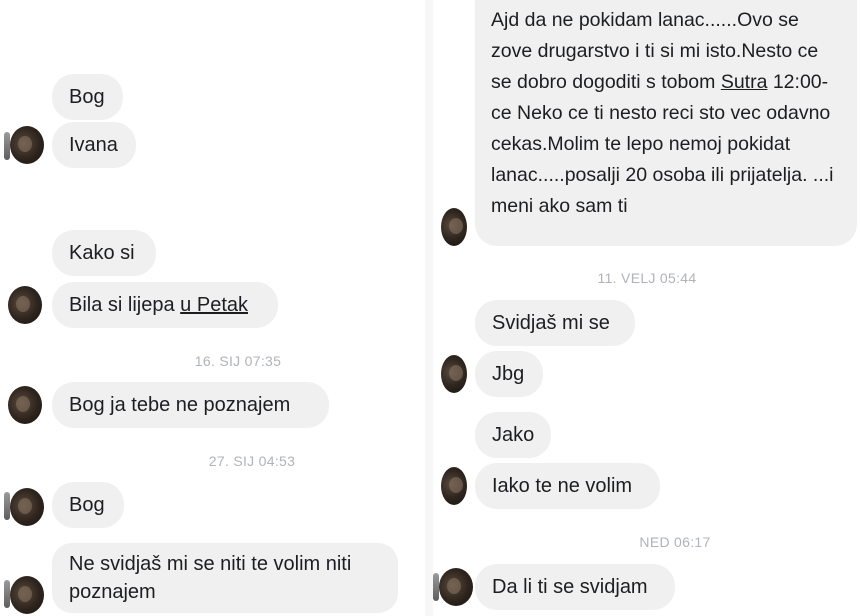  I want to click on message-bubble: Bog ja tebe ne poznajem, so click(190, 405).